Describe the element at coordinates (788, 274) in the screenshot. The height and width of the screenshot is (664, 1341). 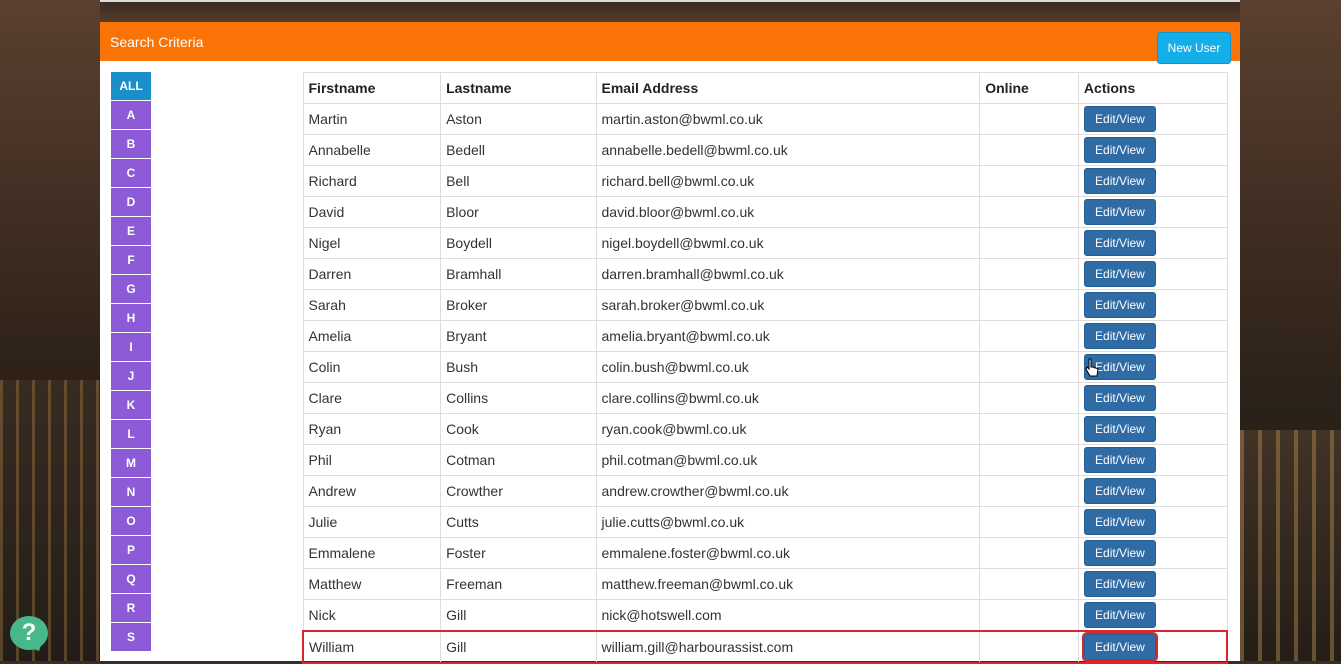
I see `email-cell: darren.bramhall@bwml.co.uk` at that location.